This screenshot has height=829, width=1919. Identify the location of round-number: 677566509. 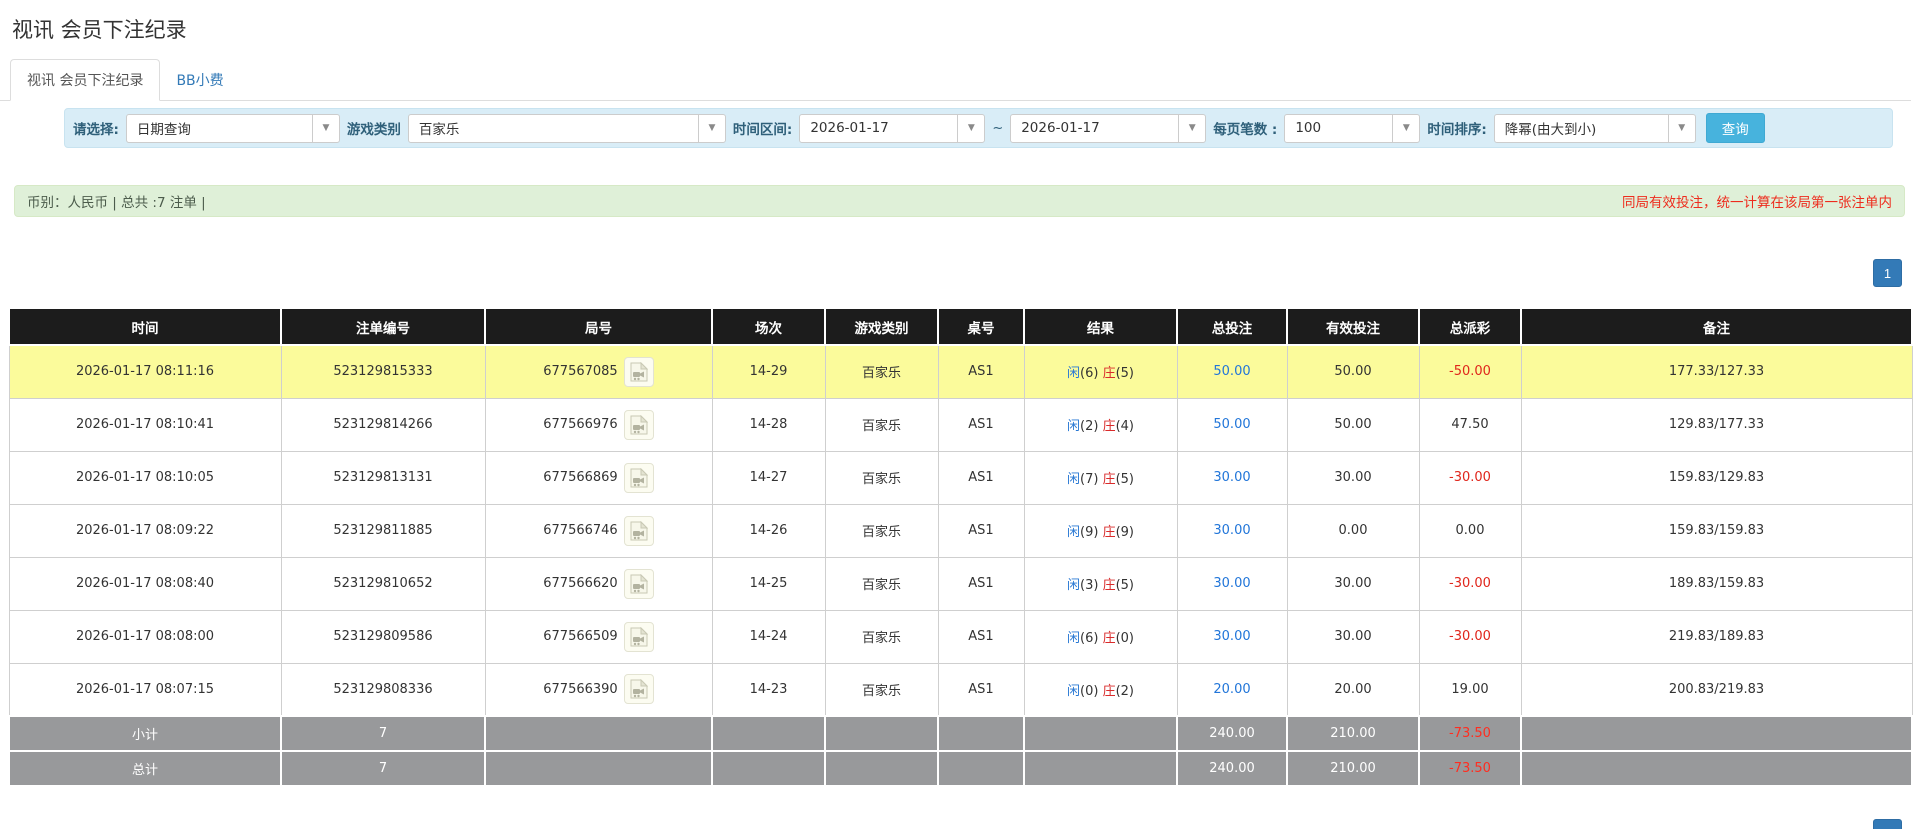
(580, 636).